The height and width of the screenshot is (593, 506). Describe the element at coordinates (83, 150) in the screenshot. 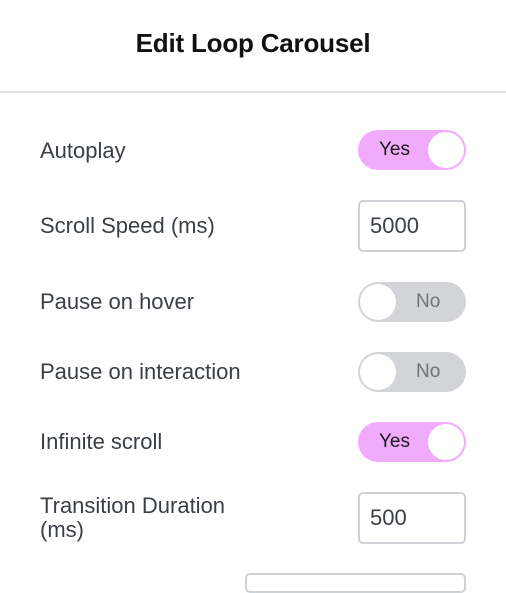

I see `autoplay-label: Autoplay` at that location.